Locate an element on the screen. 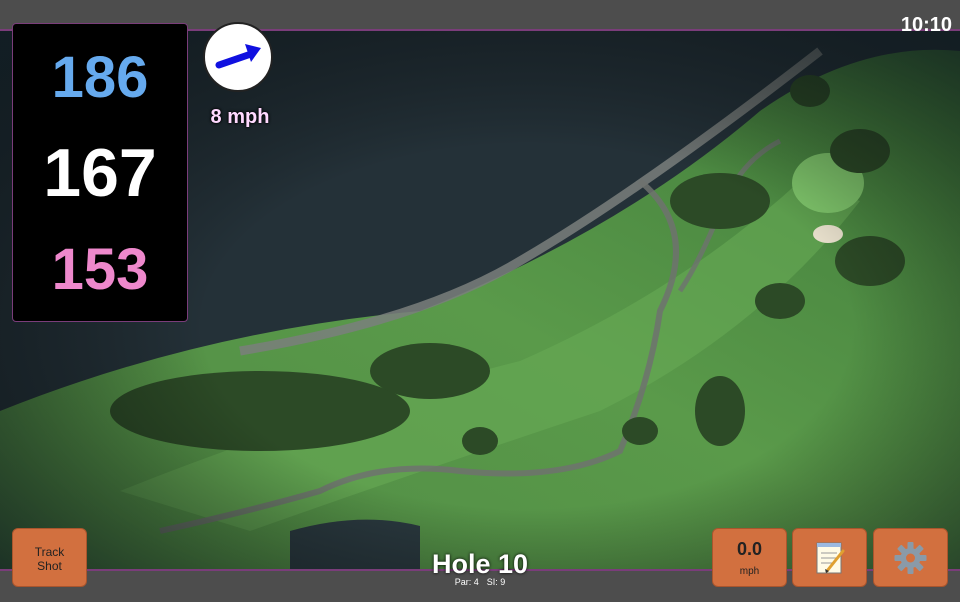 This screenshot has width=960, height=602. notes-button is located at coordinates (829, 557).